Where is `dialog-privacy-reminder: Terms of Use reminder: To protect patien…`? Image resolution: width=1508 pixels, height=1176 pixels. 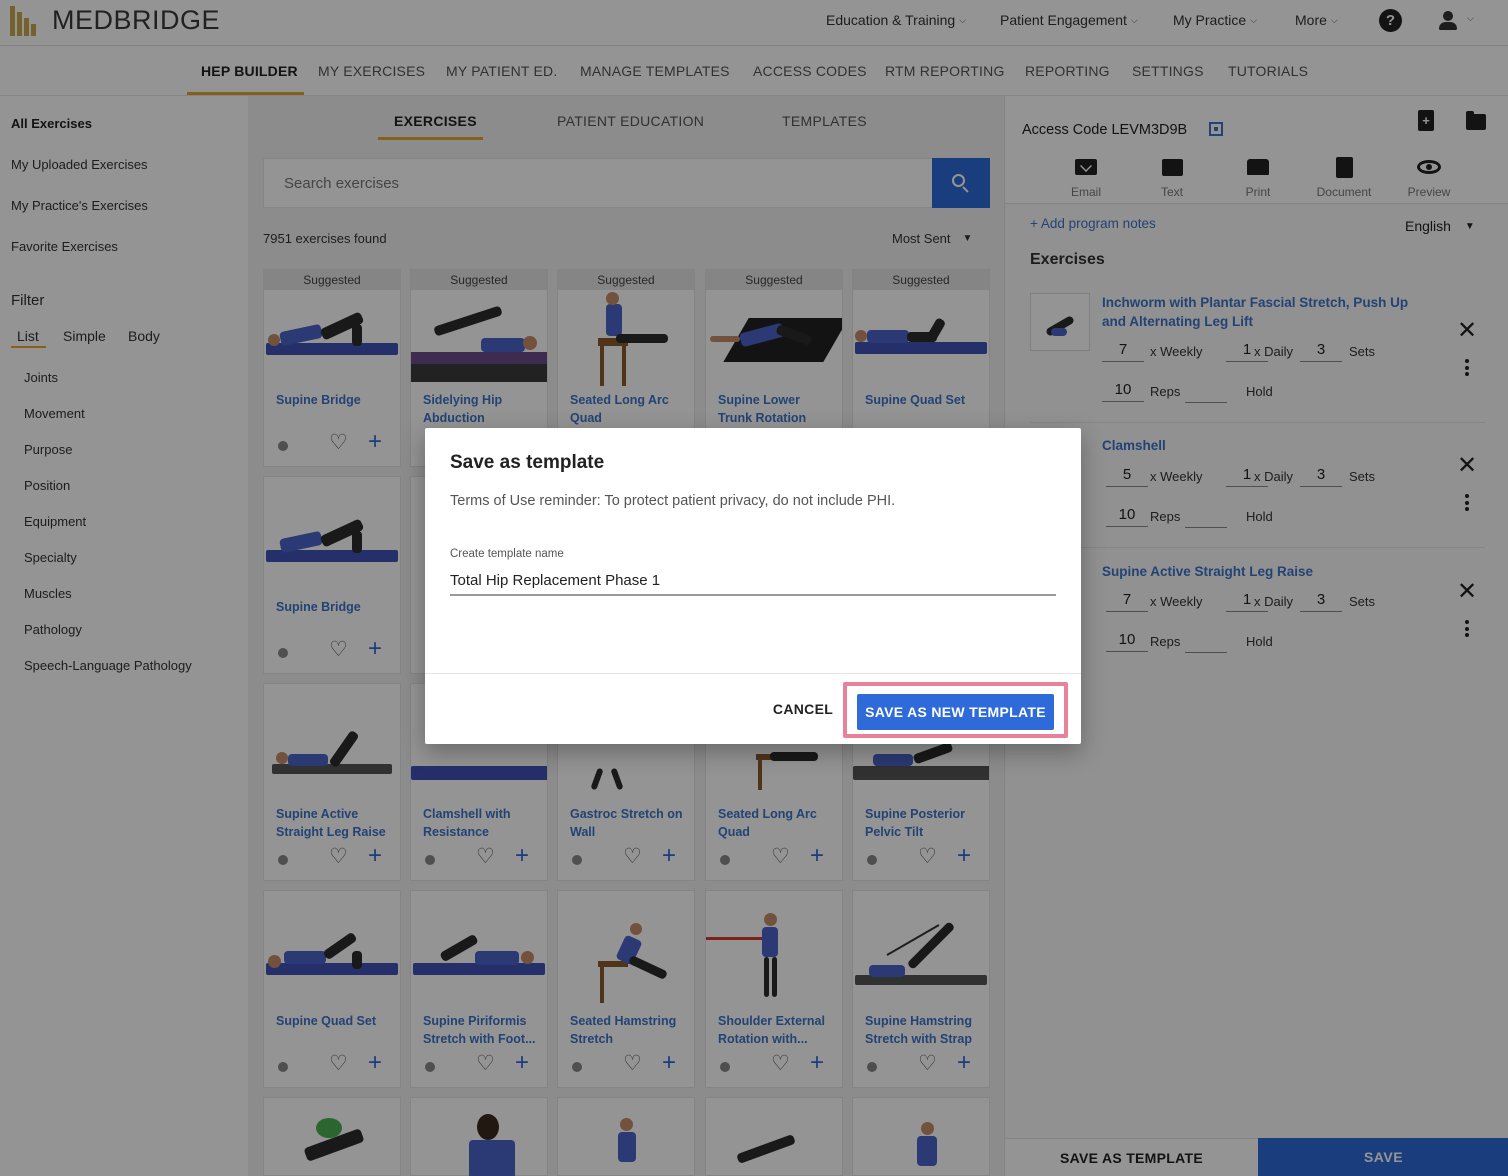 dialog-privacy-reminder: Terms of Use reminder: To protect patien… is located at coordinates (673, 501).